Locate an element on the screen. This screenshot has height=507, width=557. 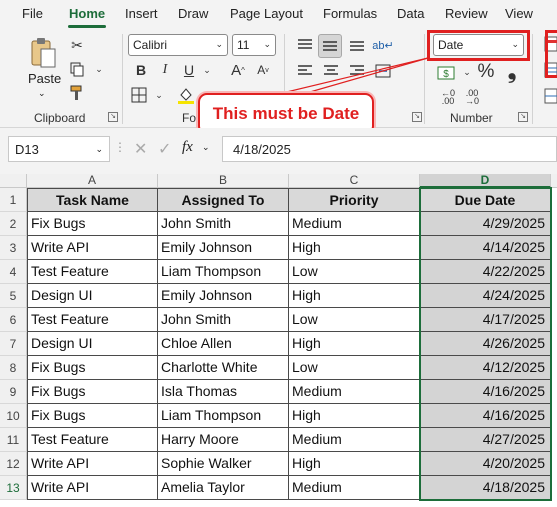
align-left-icon is located at coordinates (305, 71).